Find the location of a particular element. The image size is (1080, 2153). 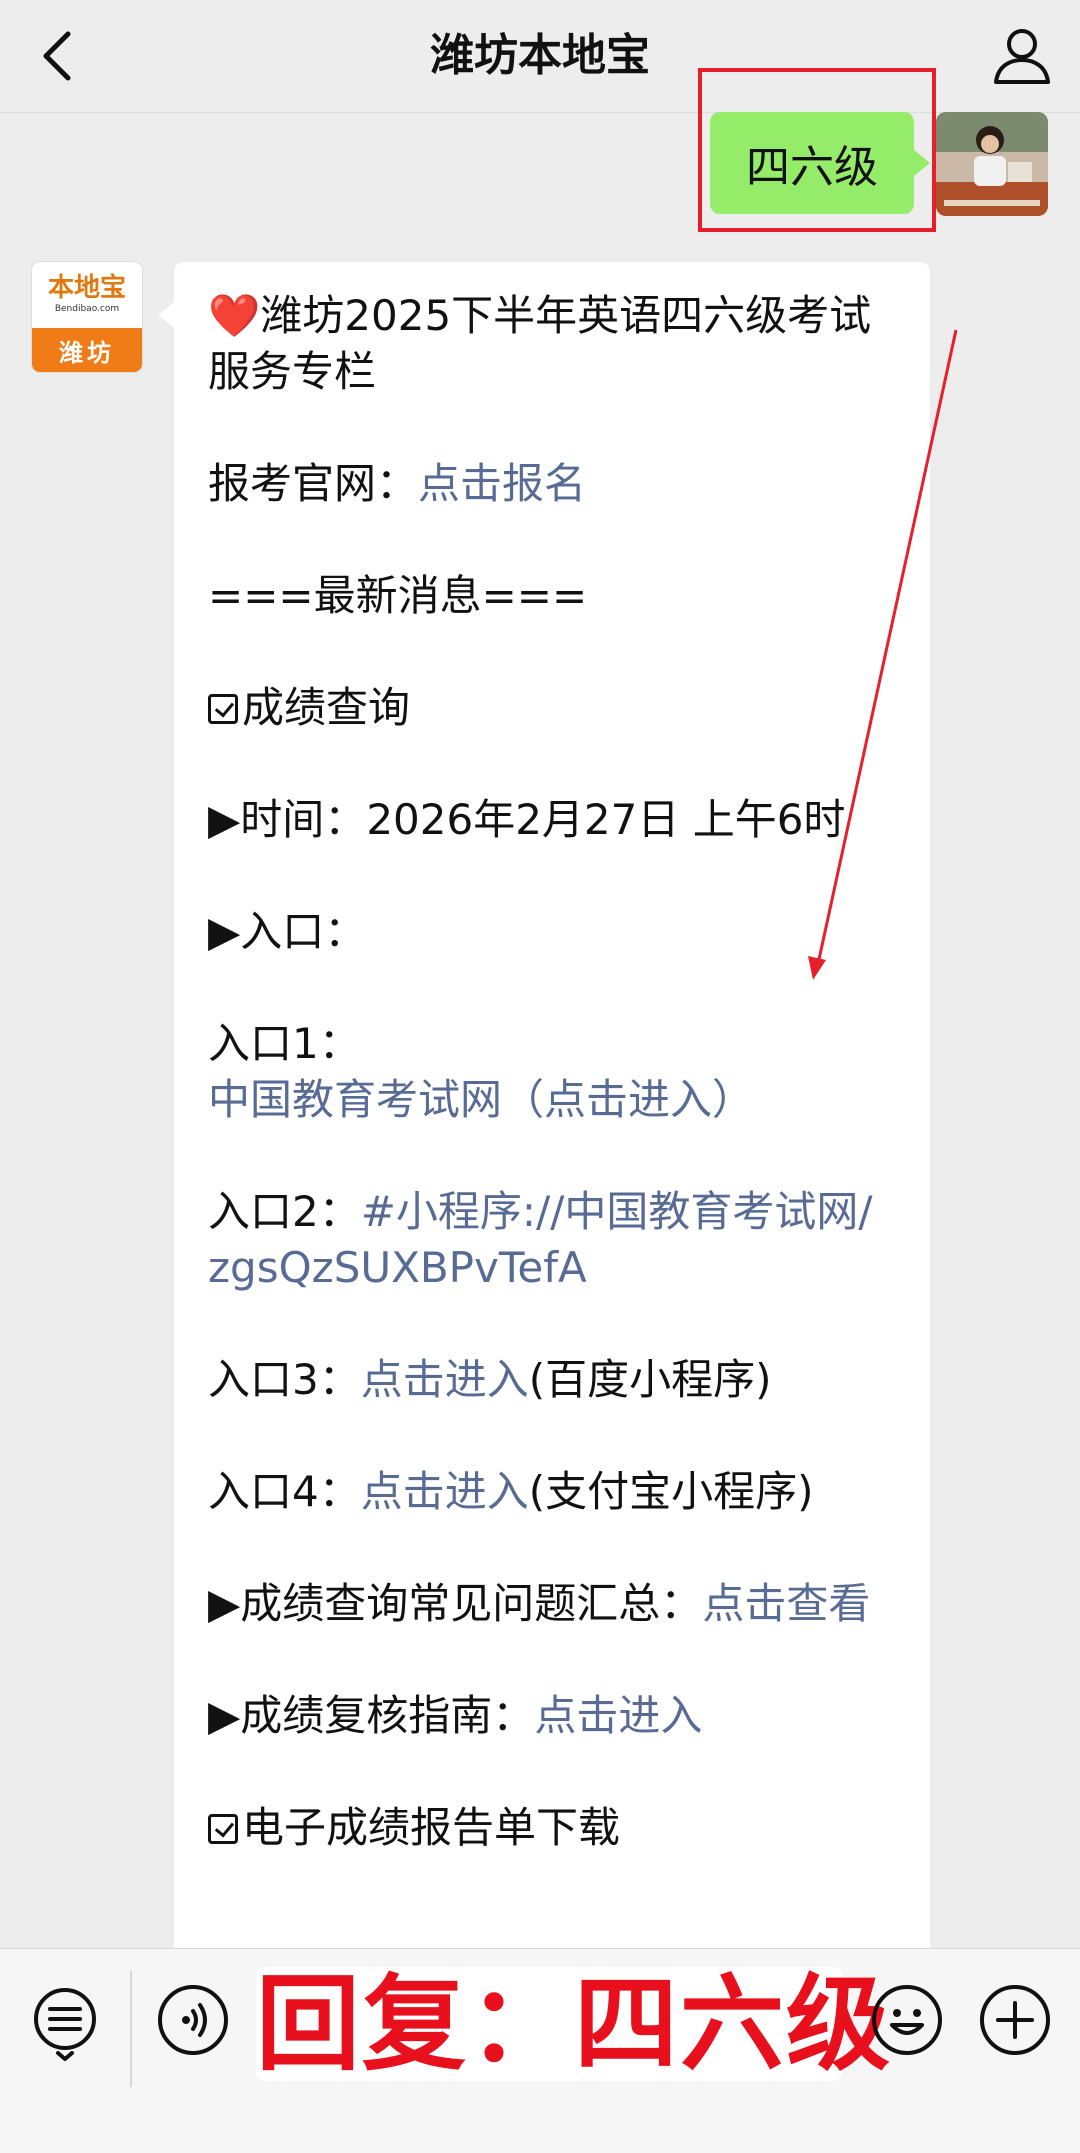

signup-link: 点击报名 is located at coordinates (502, 483).